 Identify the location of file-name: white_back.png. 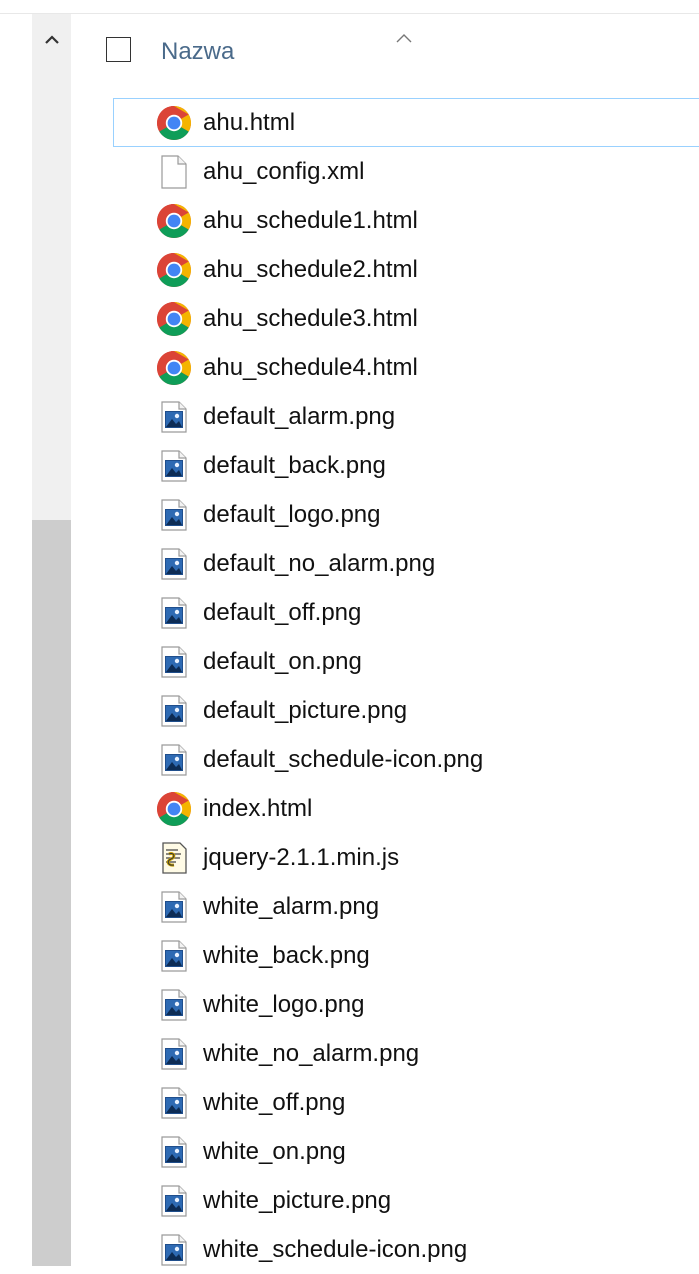
(286, 955).